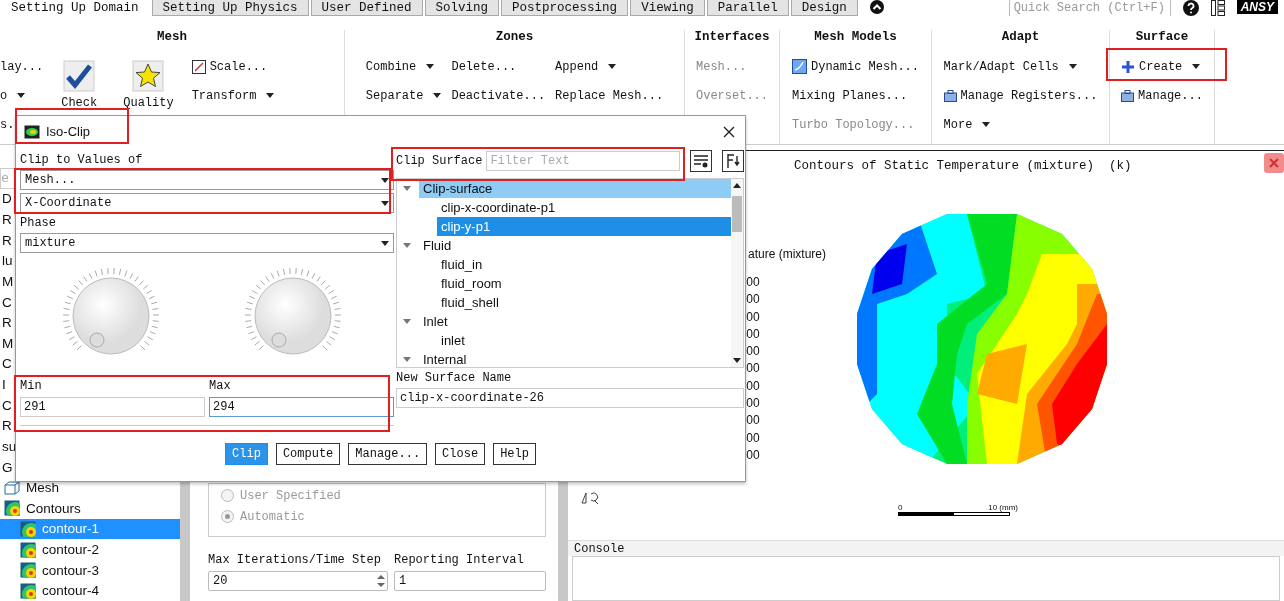 This screenshot has height=601, width=1284. I want to click on ribbon-button: Check, so click(79, 81).